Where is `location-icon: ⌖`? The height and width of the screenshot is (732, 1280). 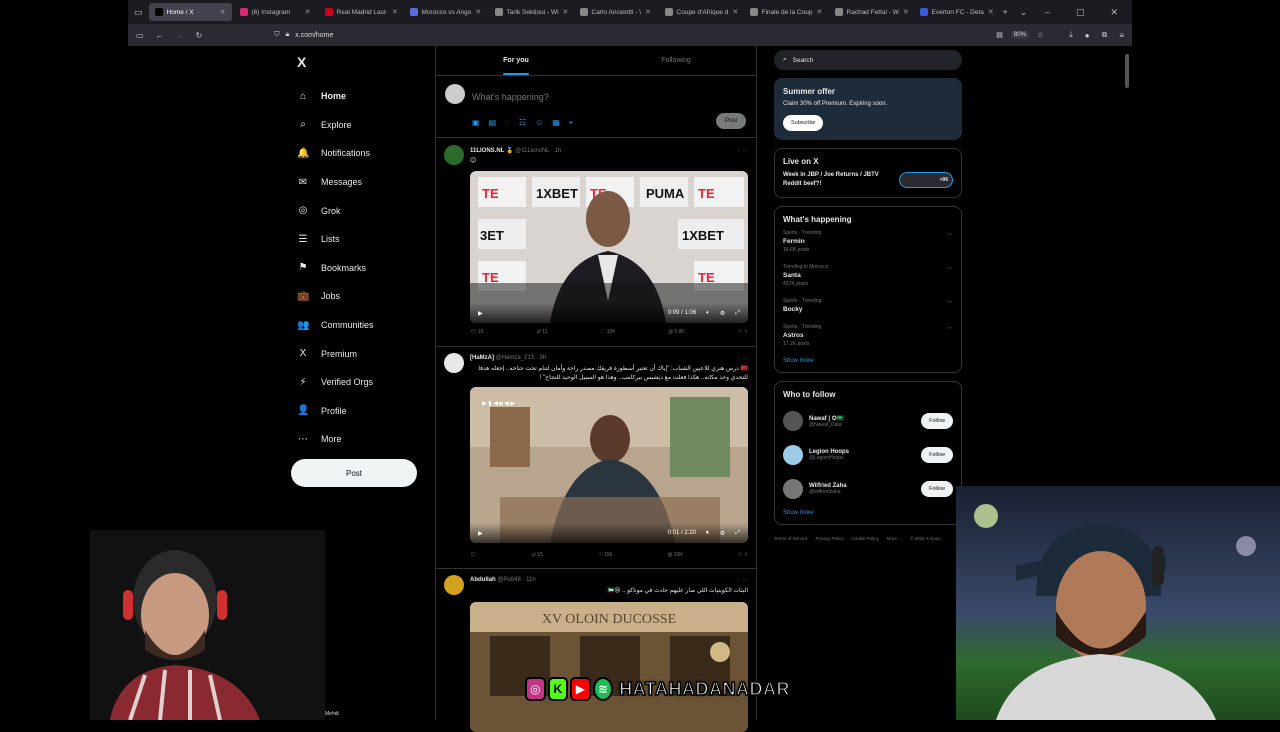 location-icon: ⌖ is located at coordinates (571, 123).